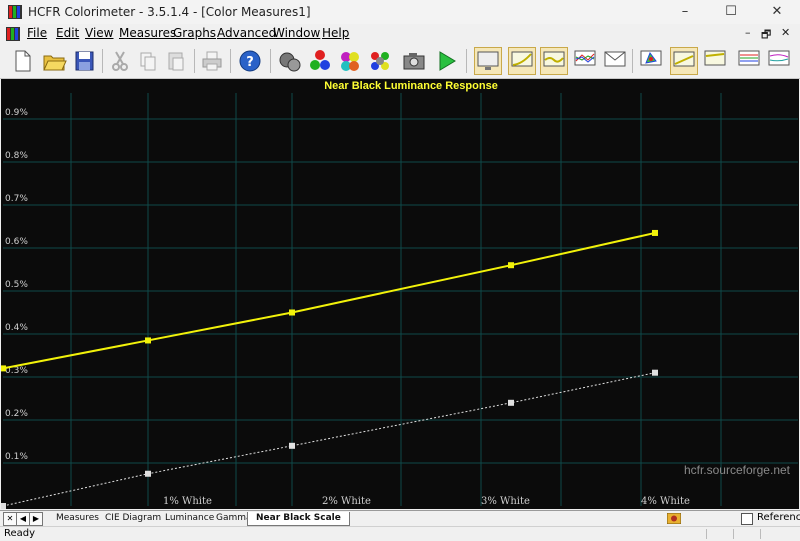  What do you see at coordinates (212, 61) in the screenshot?
I see `print-button` at bounding box center [212, 61].